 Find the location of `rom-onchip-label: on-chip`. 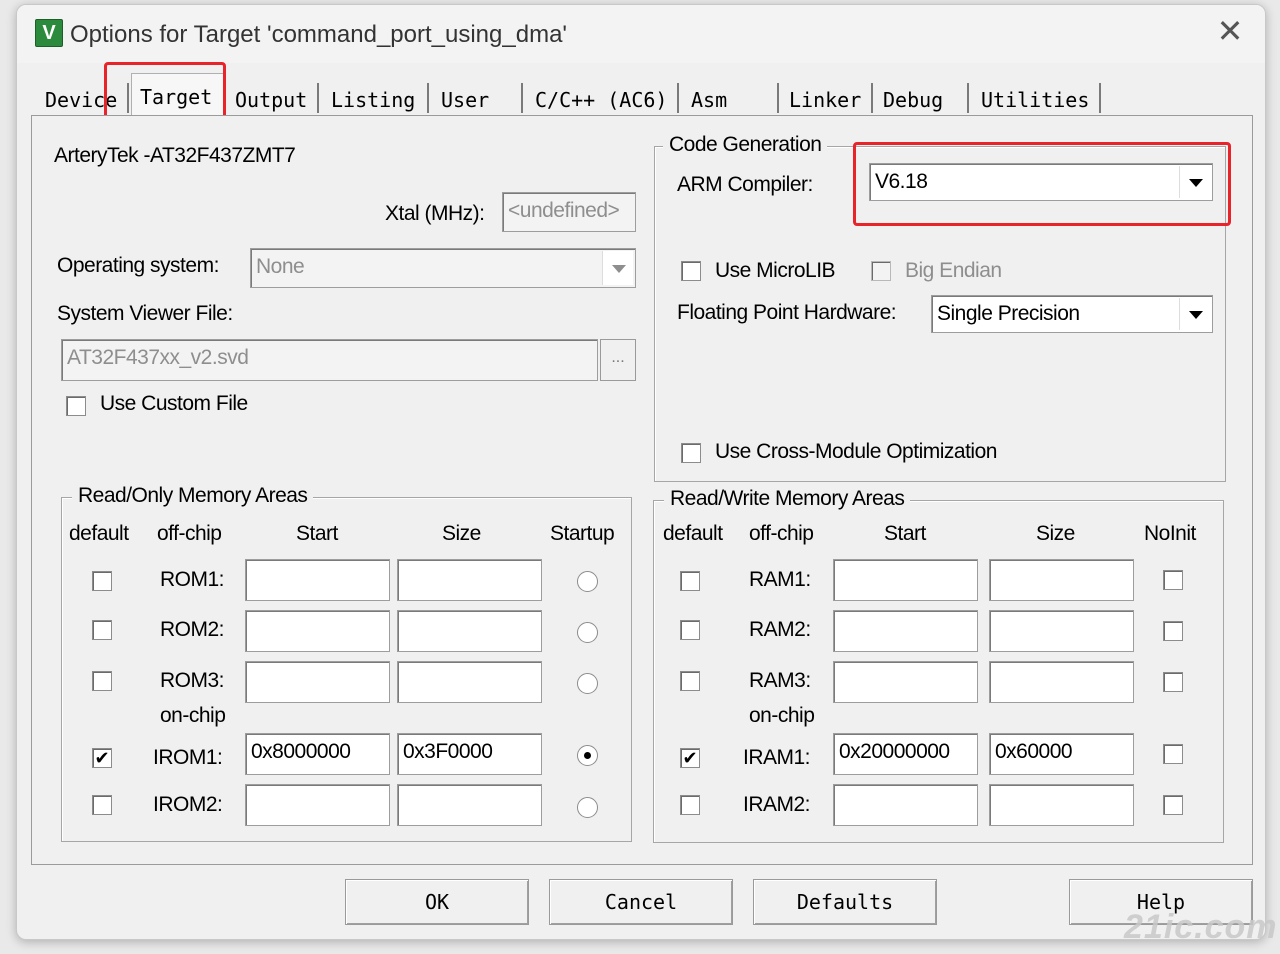

rom-onchip-label: on-chip is located at coordinates (193, 715).